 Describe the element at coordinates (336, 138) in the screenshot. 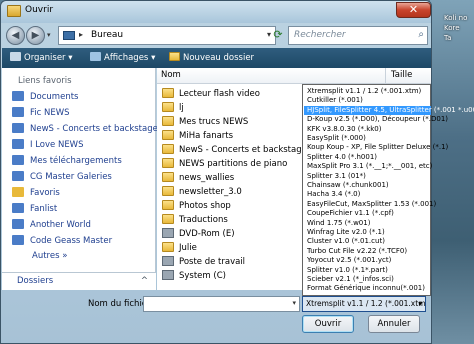

I see `file-type-option: EasySplit (*.000)` at that location.